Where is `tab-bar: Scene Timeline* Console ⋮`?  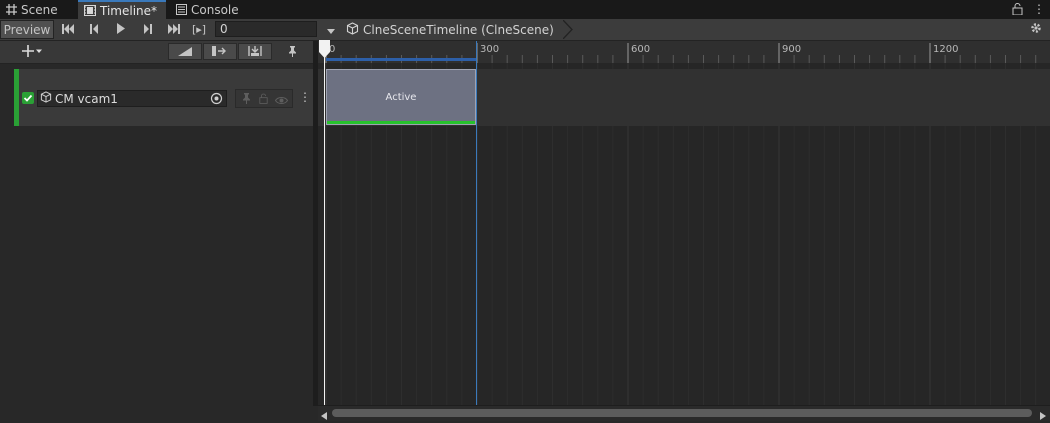 tab-bar: Scene Timeline* Console ⋮ is located at coordinates (525, 9).